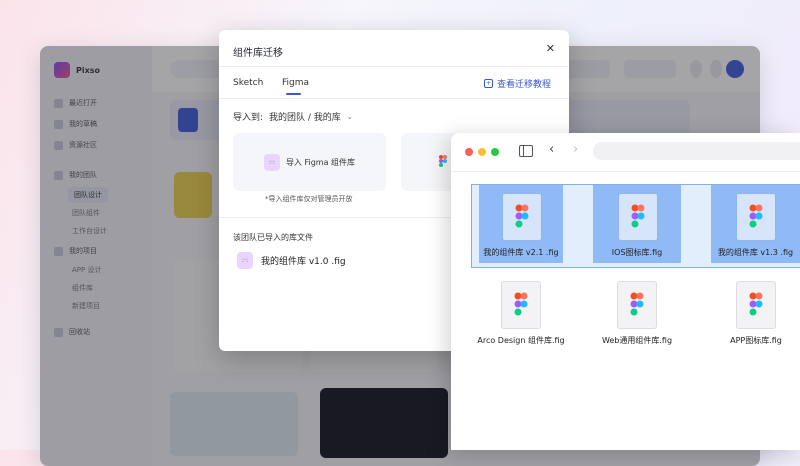 This screenshot has width=800, height=466. What do you see at coordinates (526, 151) in the screenshot?
I see `sidebar-toggle-icon` at bounding box center [526, 151].